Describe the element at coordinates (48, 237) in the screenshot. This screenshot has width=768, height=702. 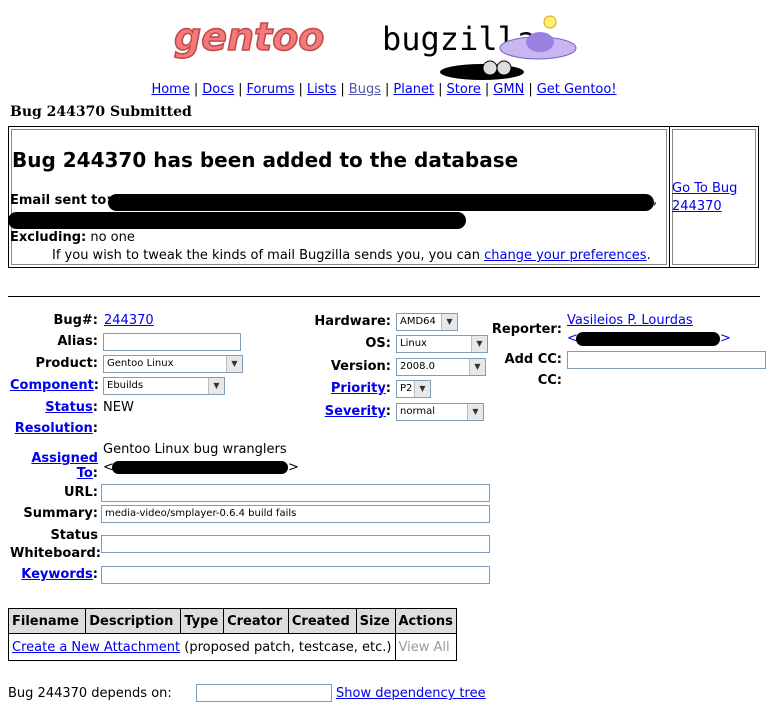
I see `excluding-label: Excluding:` at that location.